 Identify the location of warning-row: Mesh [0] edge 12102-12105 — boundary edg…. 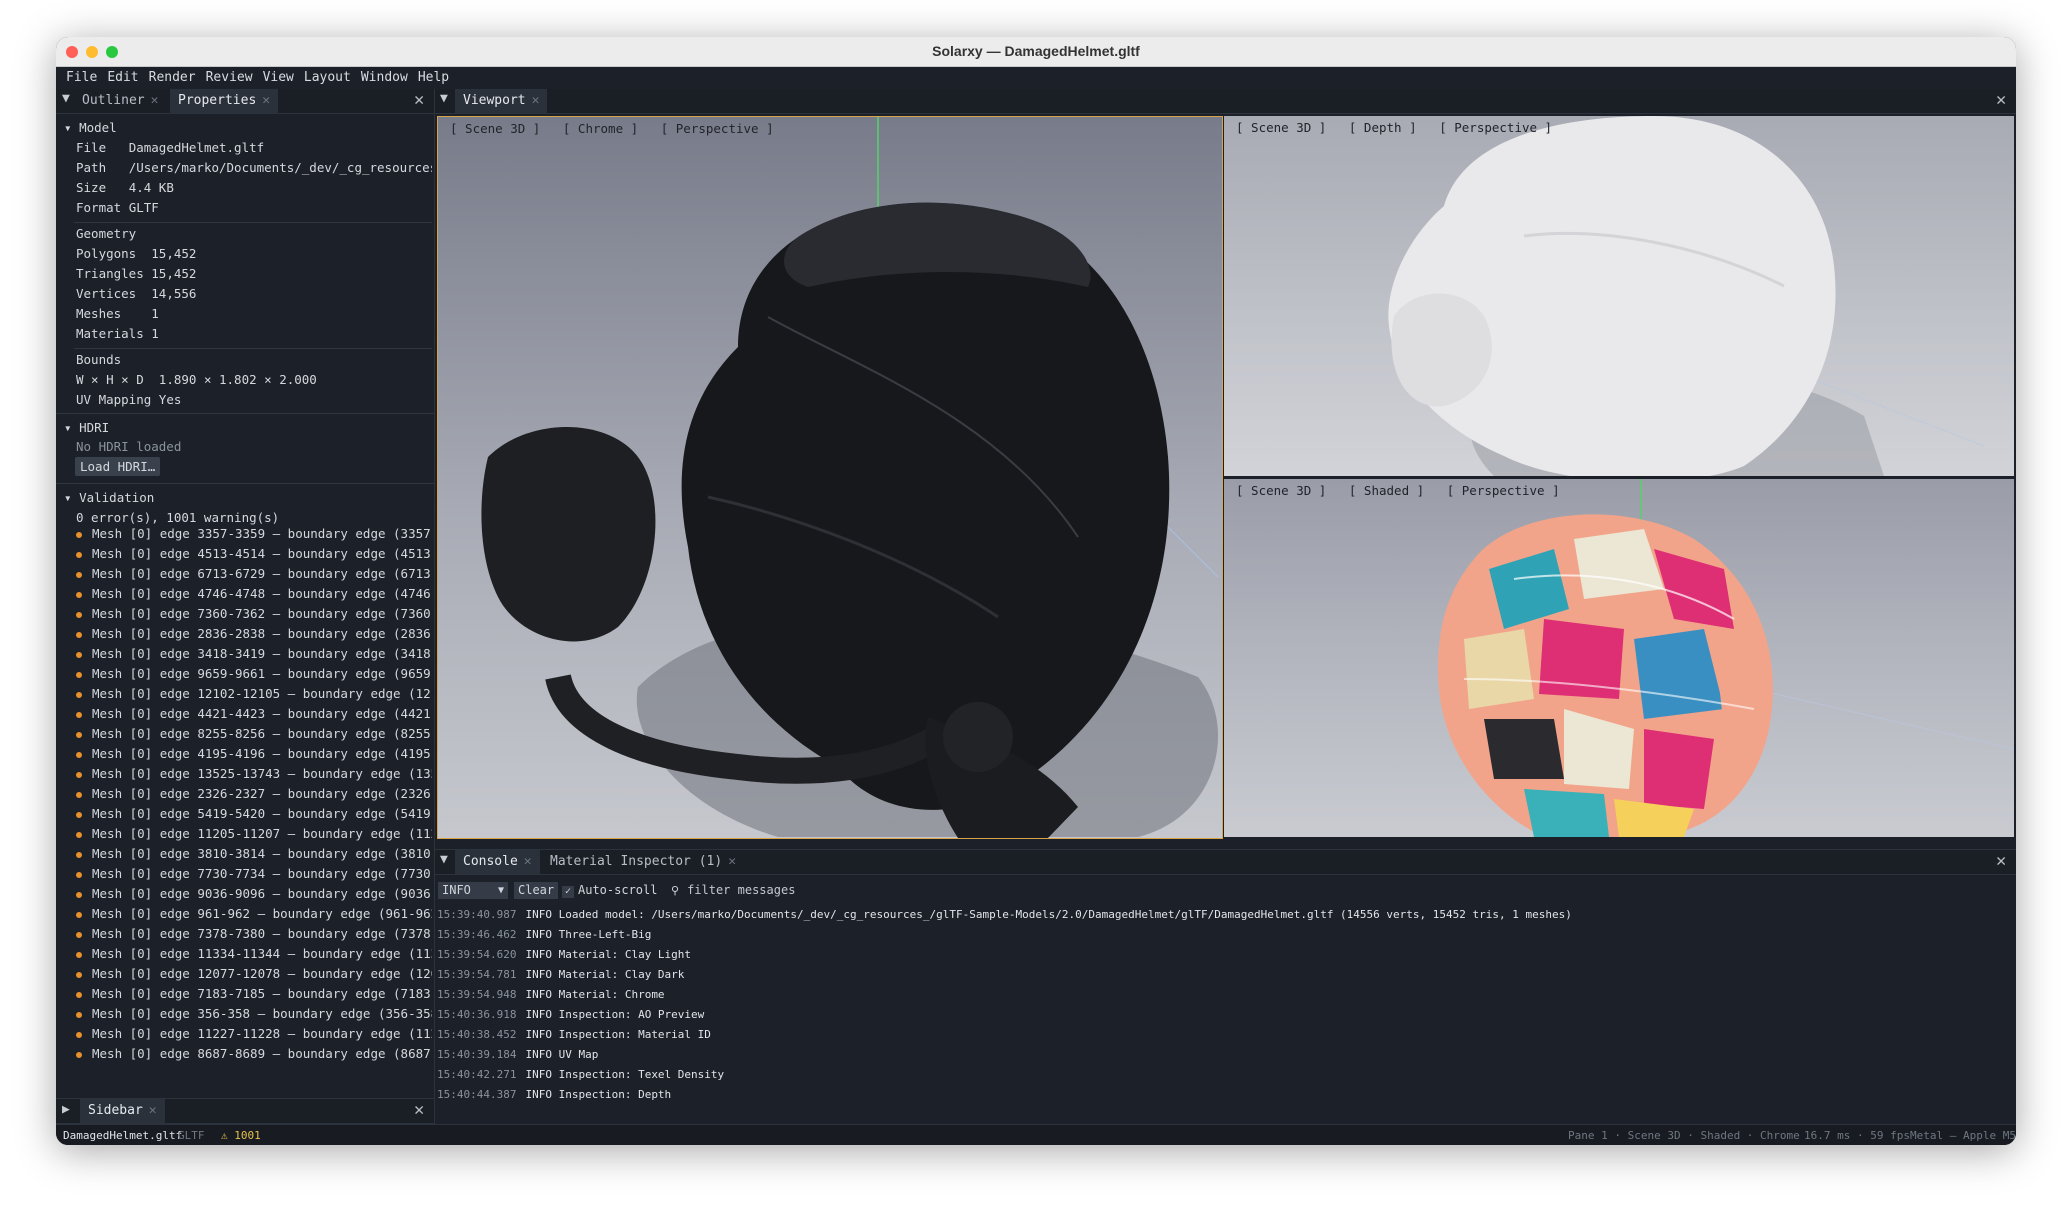
(254, 693).